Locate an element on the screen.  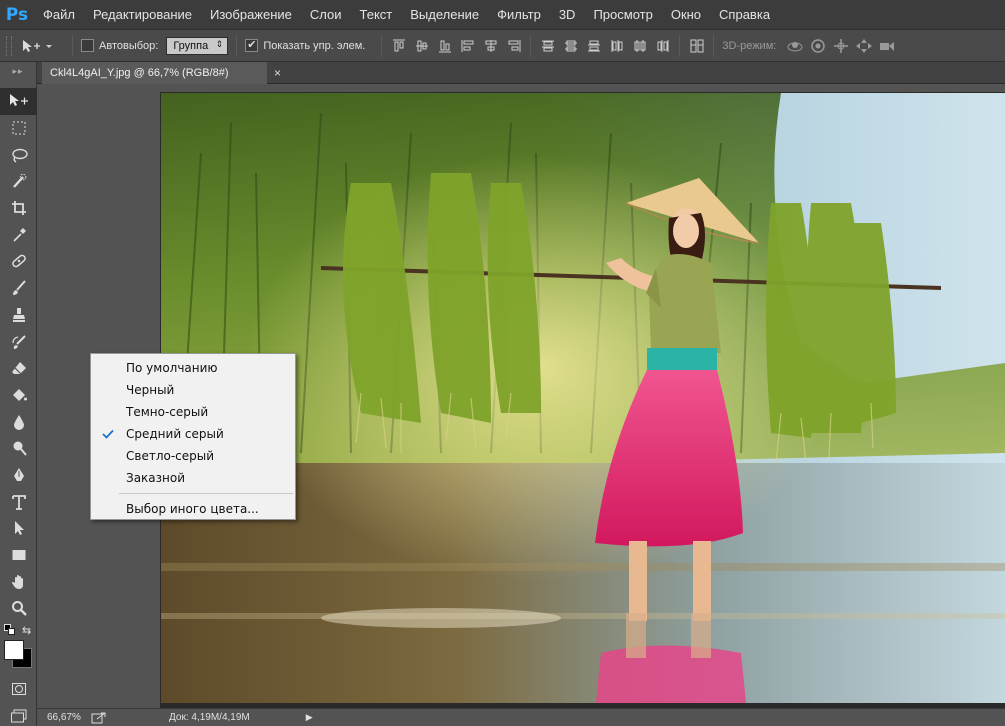
rotate-3d-icon is located at coordinates (794, 45).